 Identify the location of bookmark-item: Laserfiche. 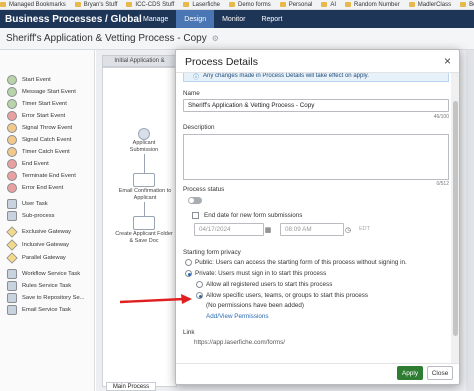
(201, 5).